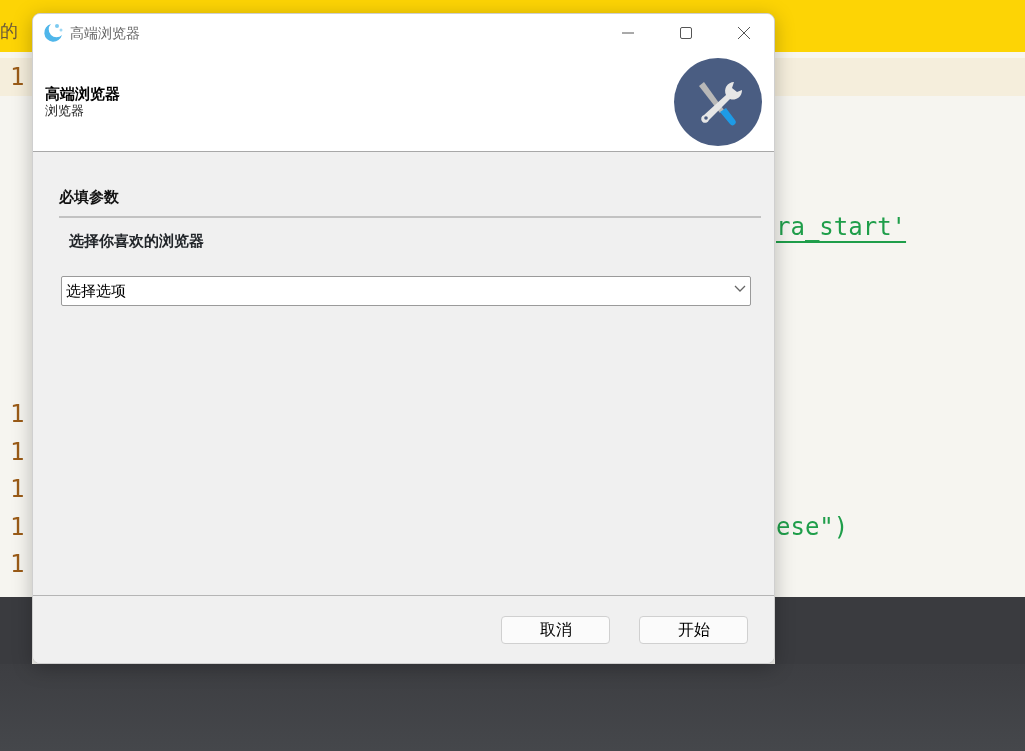 This screenshot has height=751, width=1025. What do you see at coordinates (105, 33) in the screenshot?
I see `window-title: 高端浏览器` at bounding box center [105, 33].